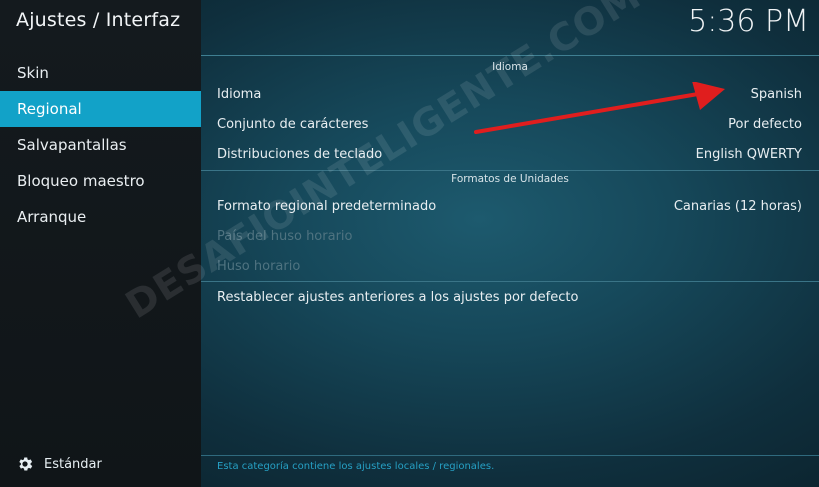 The height and width of the screenshot is (487, 819). Describe the element at coordinates (510, 155) in the screenshot. I see `setting-row-keyboard: Distribuciones de teclado English QWERTY` at that location.